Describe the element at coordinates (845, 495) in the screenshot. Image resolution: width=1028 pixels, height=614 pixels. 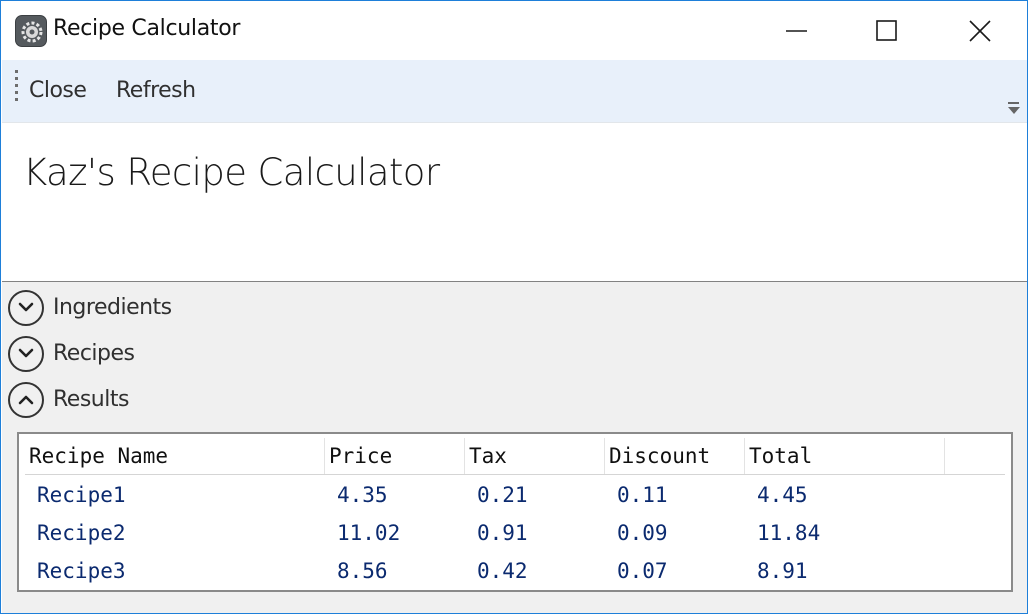
I see `cell-total: 4.45` at that location.